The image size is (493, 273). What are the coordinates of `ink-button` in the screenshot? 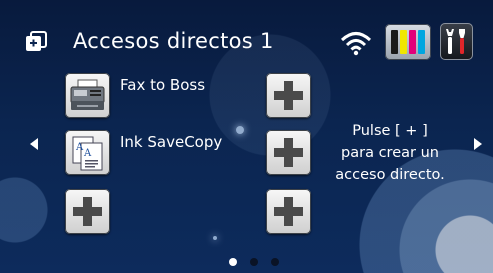 It's located at (408, 42).